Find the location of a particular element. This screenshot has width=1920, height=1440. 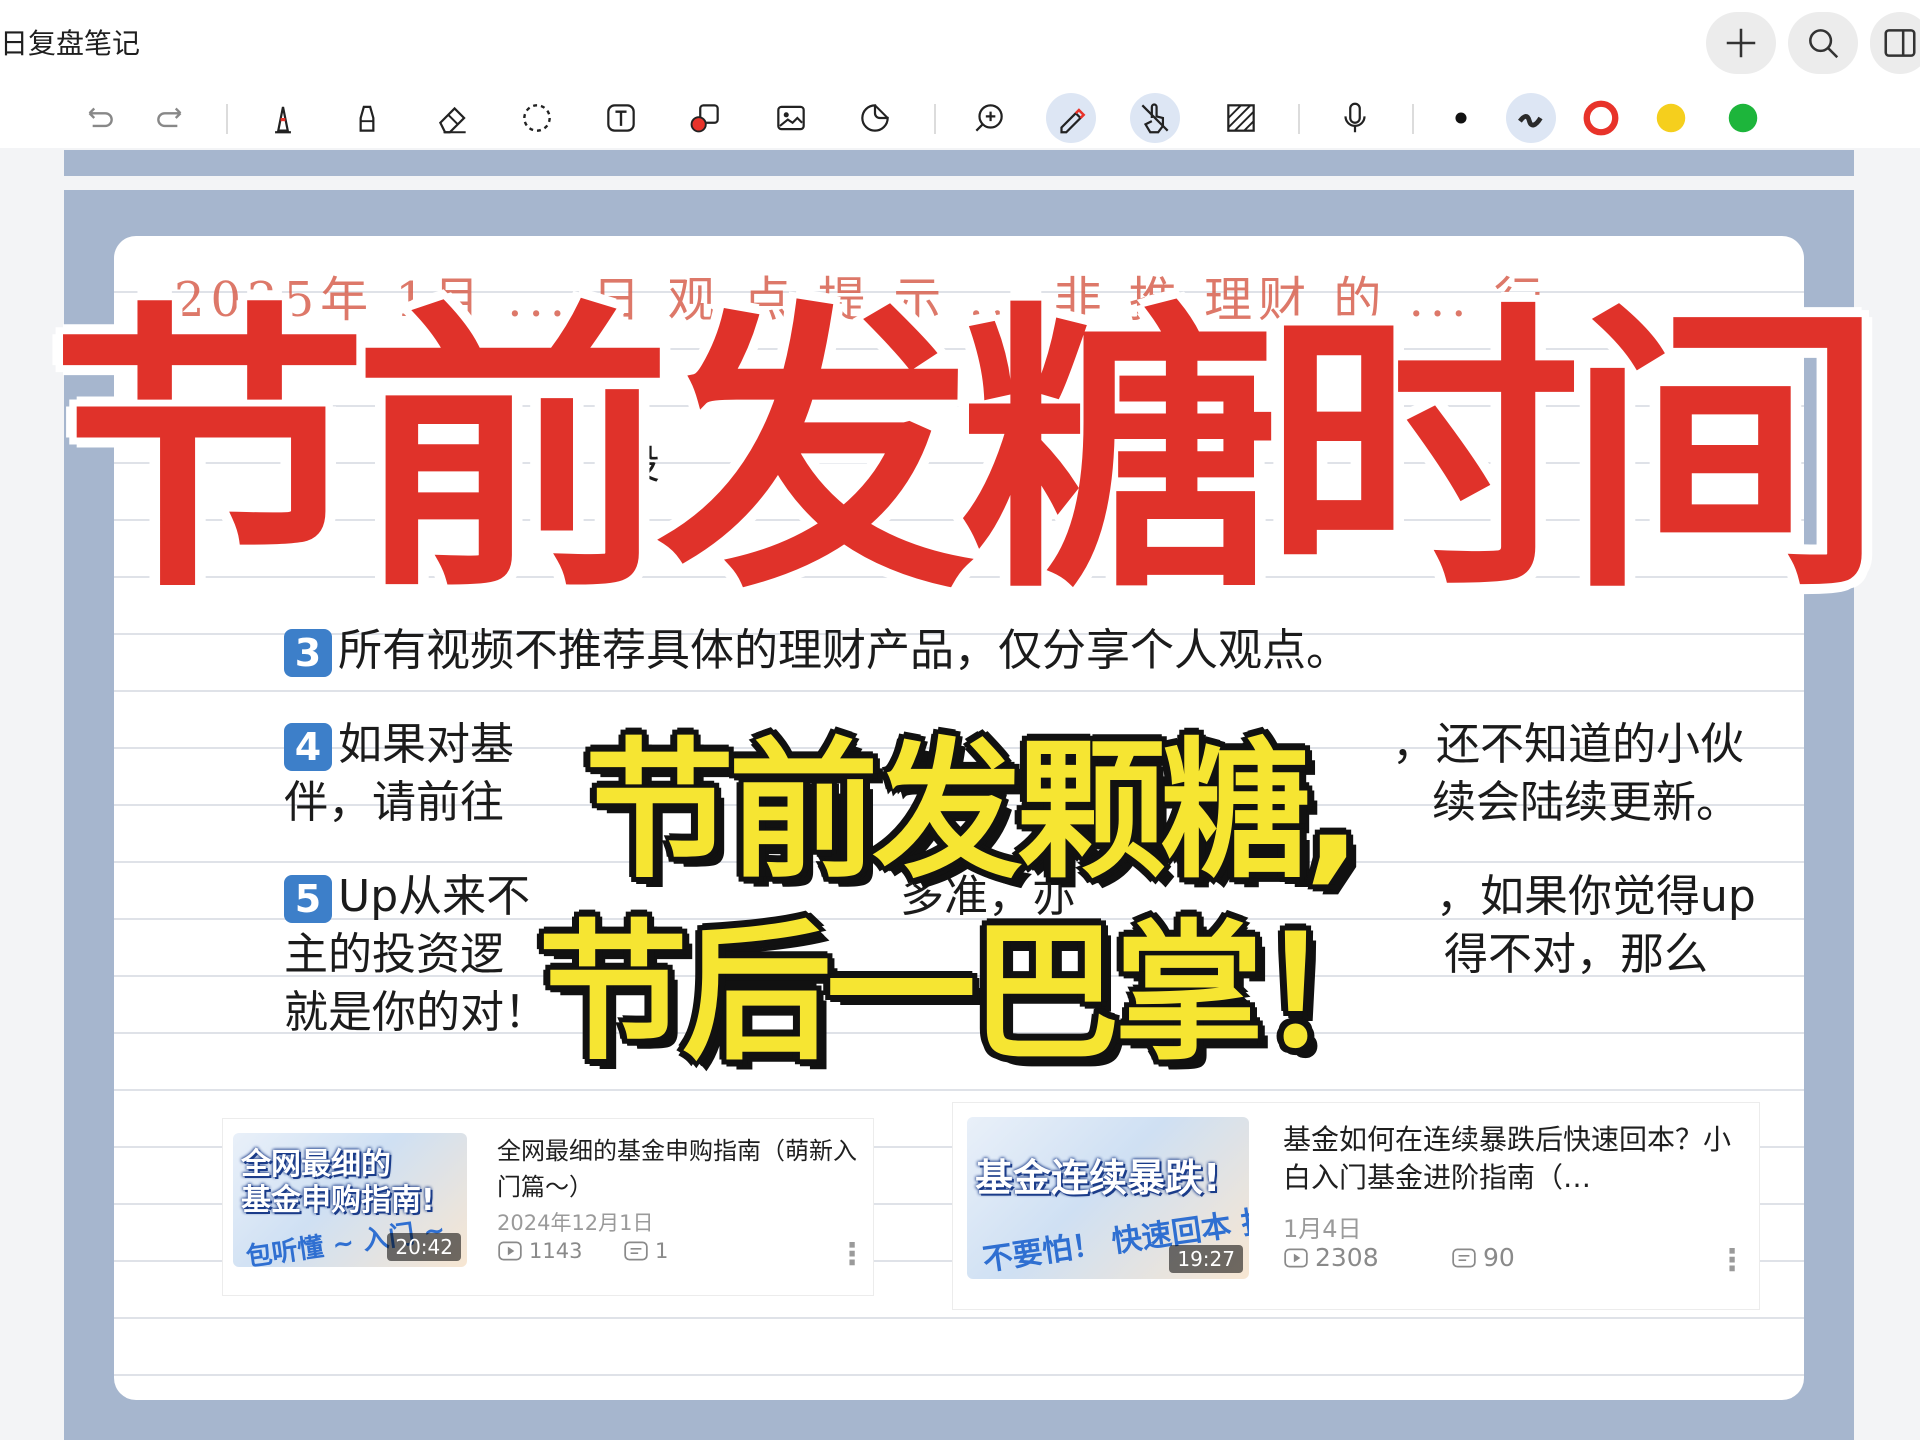

shape-icon is located at coordinates (704, 118).